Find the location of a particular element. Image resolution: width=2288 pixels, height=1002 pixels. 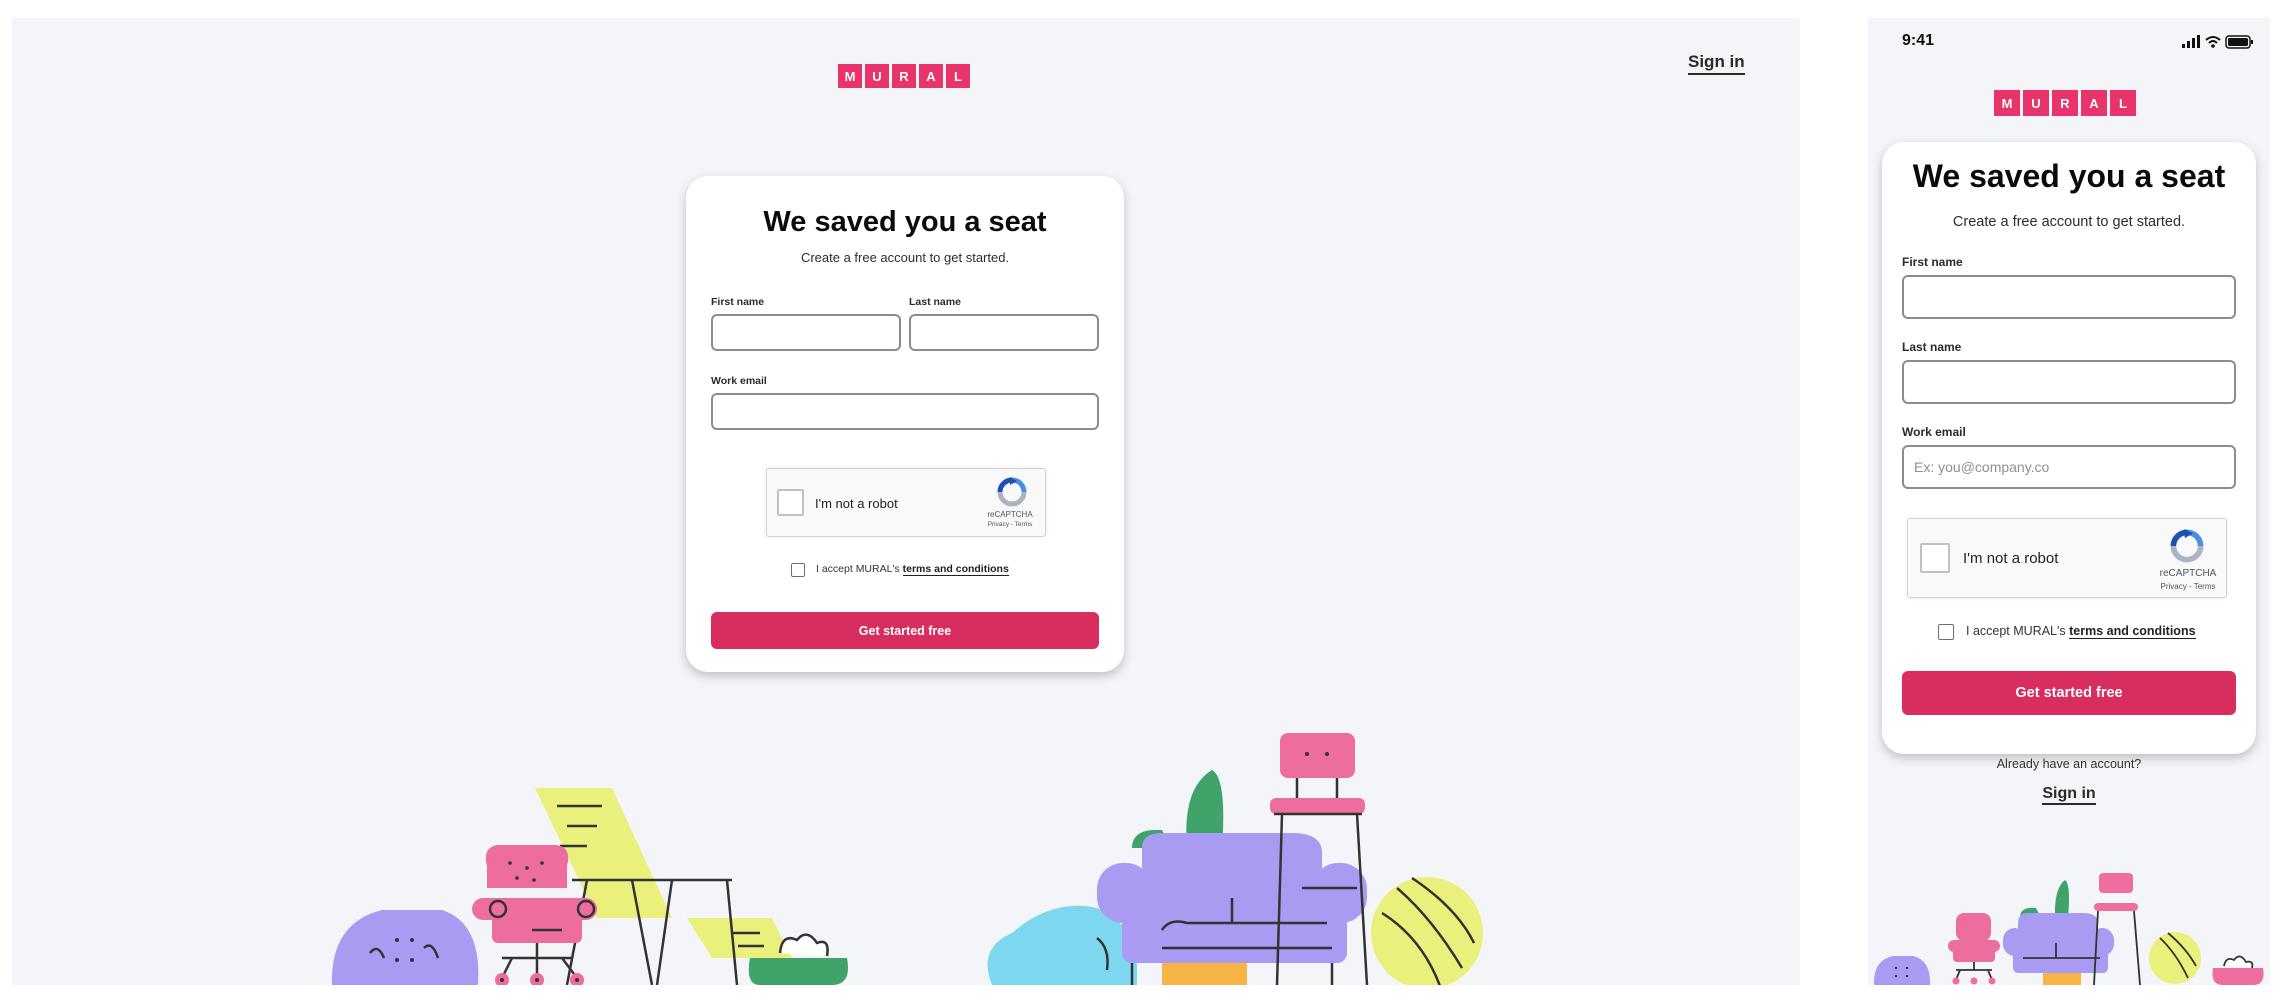

green-planter is located at coordinates (798, 971).